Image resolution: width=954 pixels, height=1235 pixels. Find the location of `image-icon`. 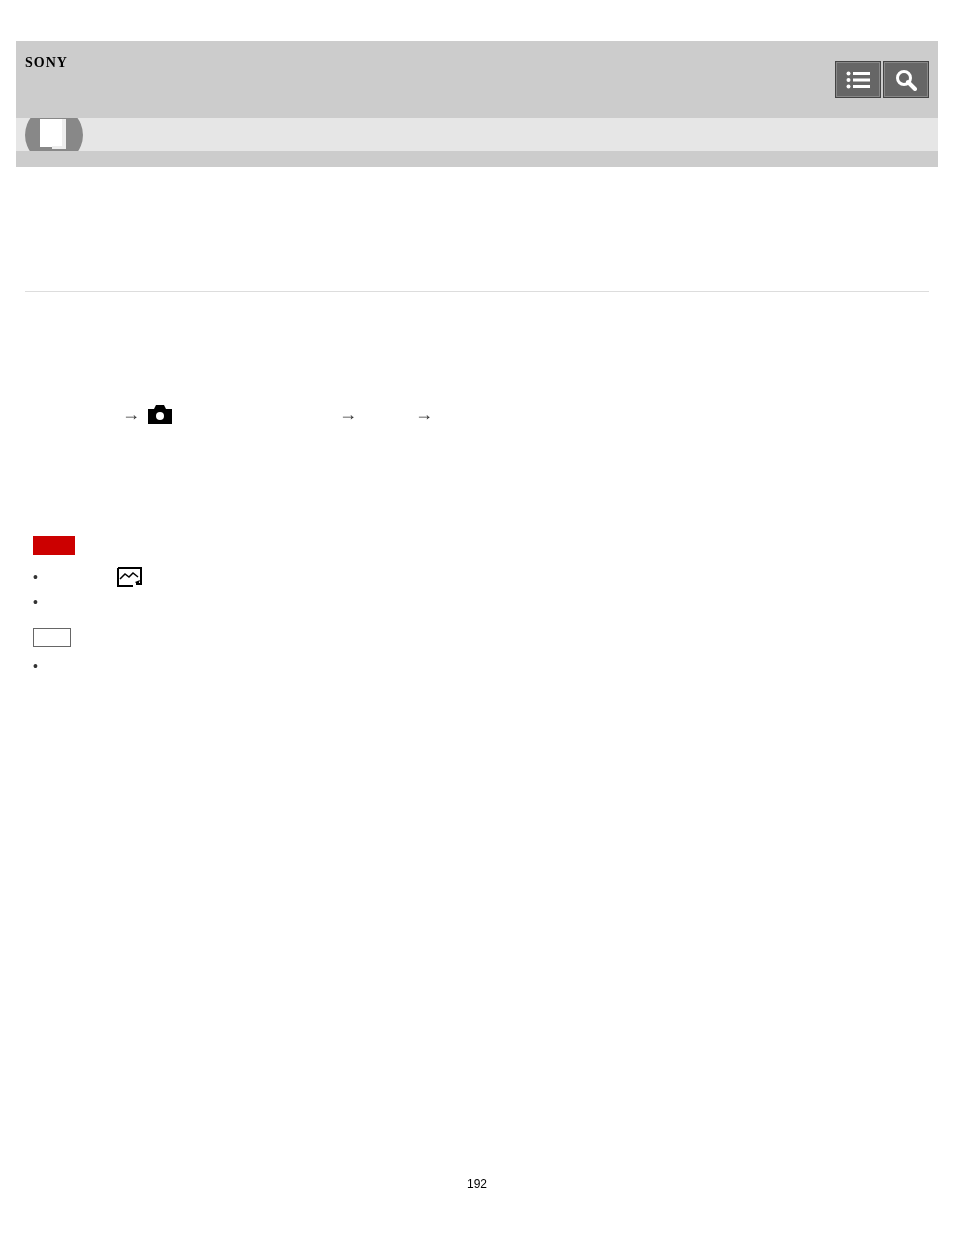

image-icon is located at coordinates (129, 576).